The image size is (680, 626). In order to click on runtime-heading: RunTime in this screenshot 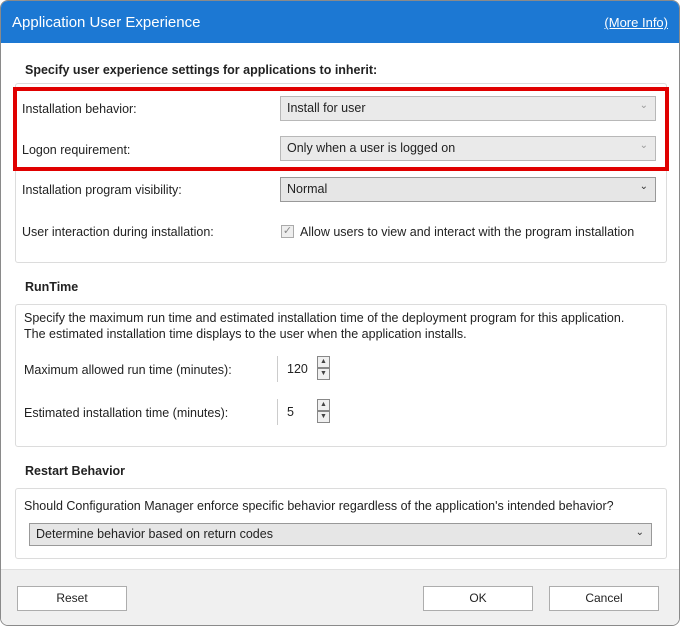, I will do `click(52, 287)`.